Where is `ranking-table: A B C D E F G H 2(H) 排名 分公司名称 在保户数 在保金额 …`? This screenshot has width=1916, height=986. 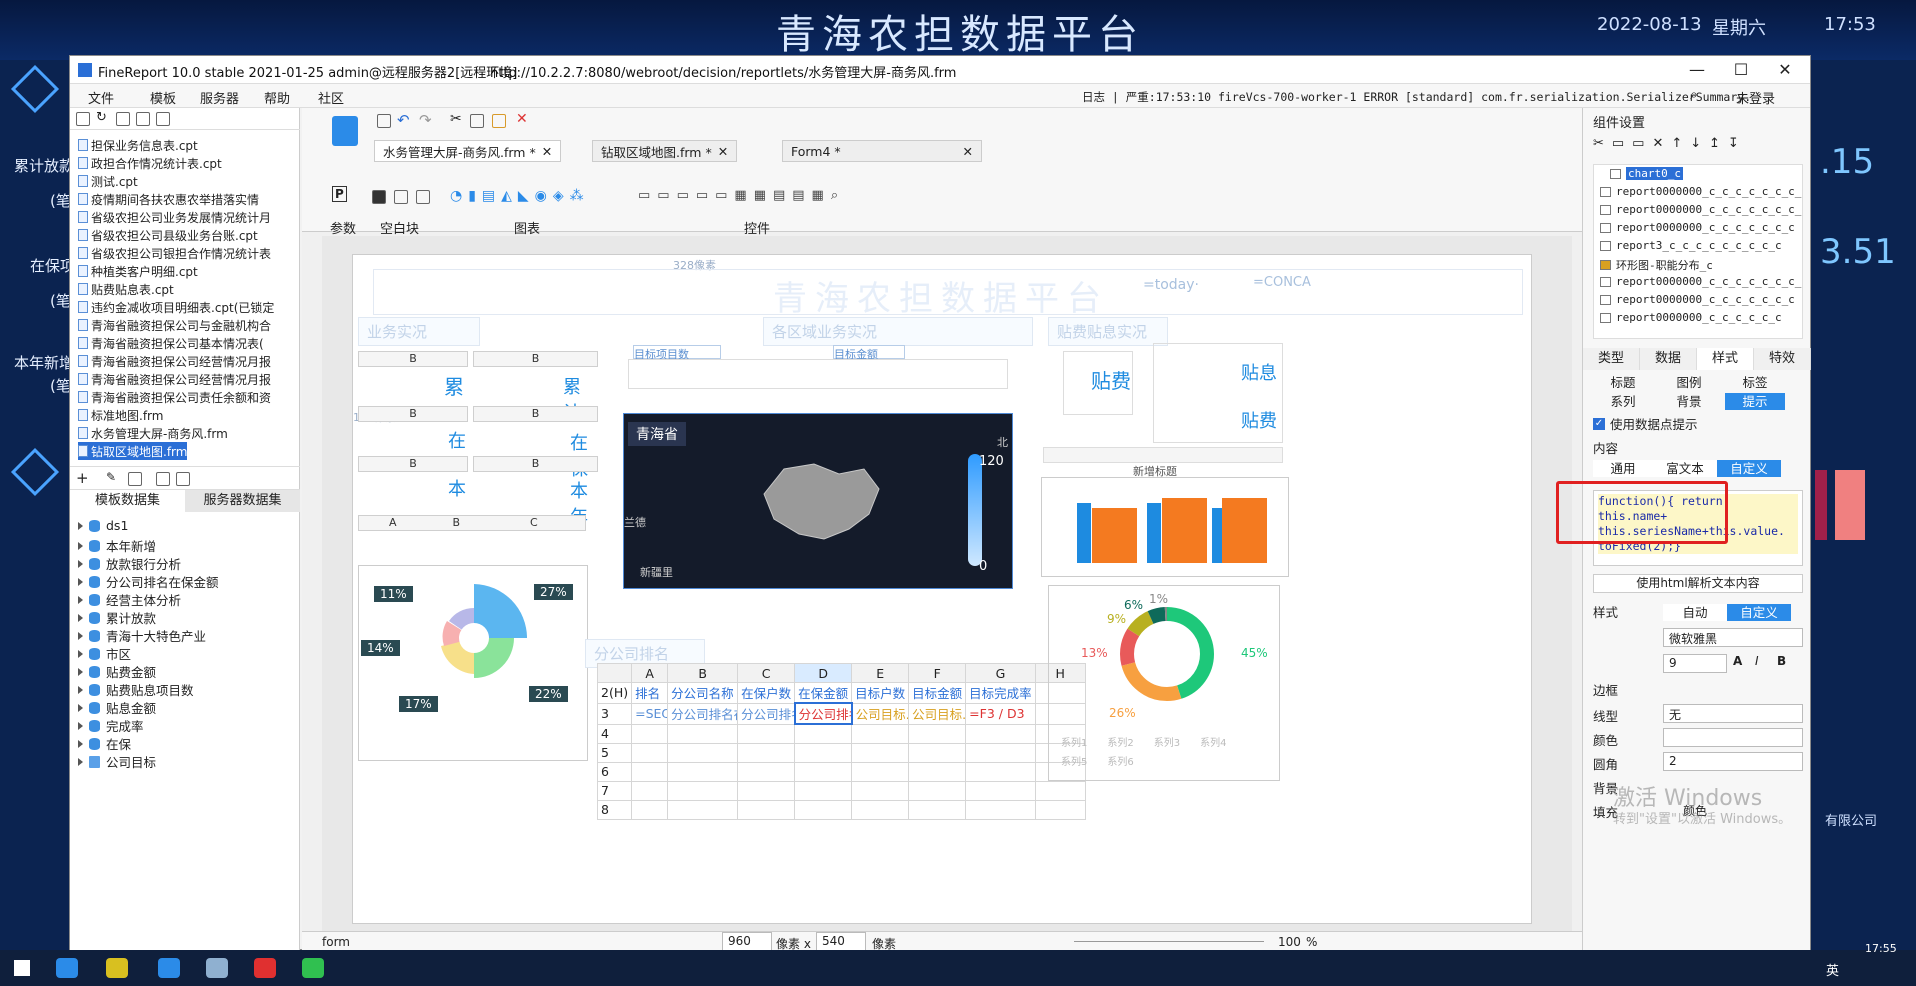
ranking-table: A B C D E F G H 2(H) 排名 分公司名称 在保户数 在保金额 … is located at coordinates (841, 741).